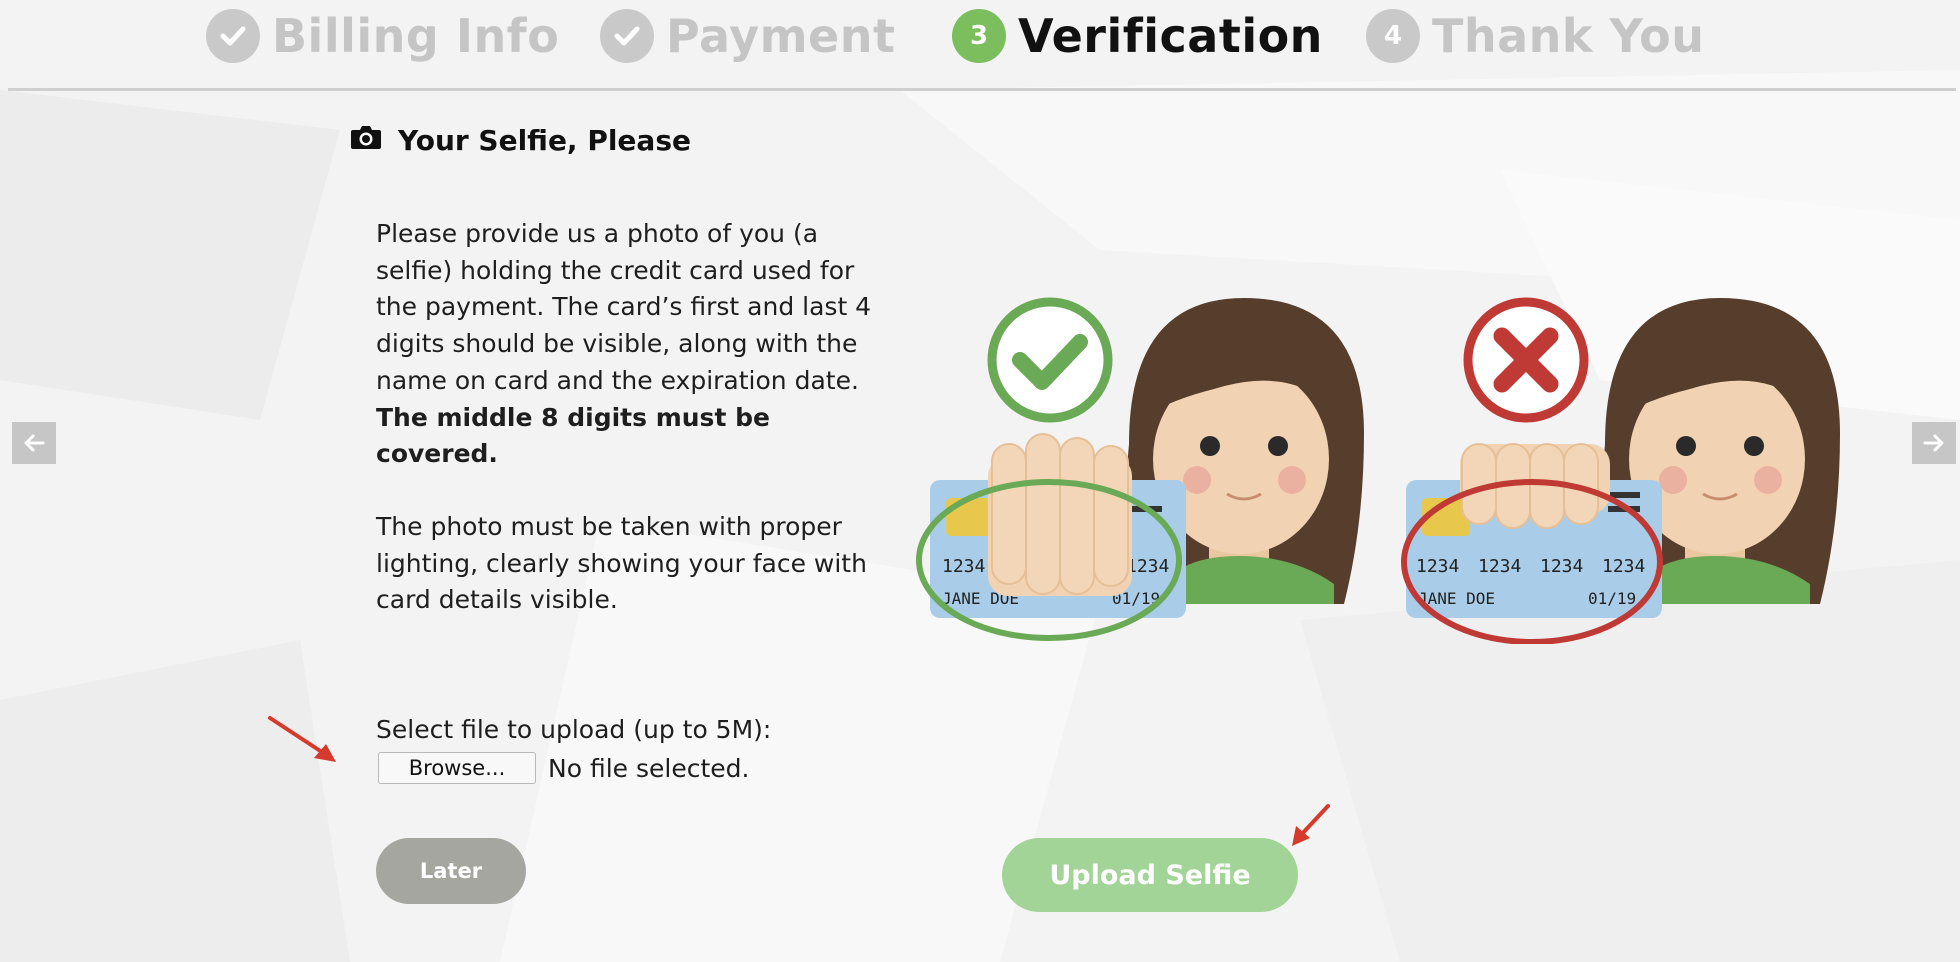 The image size is (1960, 962). I want to click on camera-icon, so click(366, 140).